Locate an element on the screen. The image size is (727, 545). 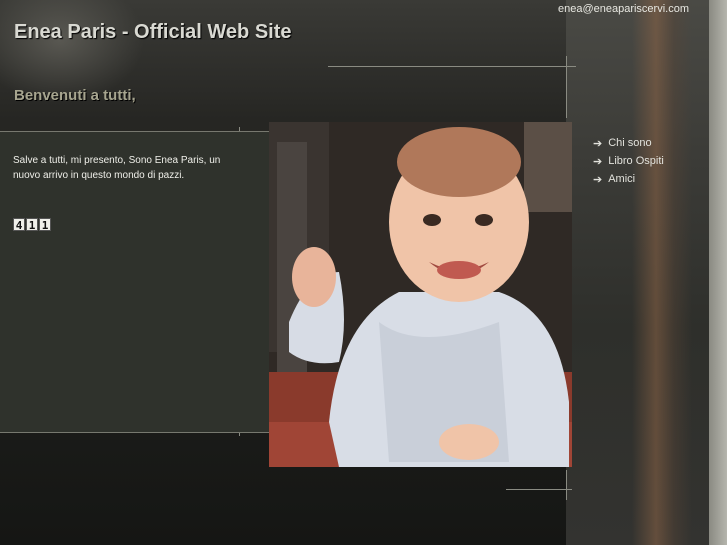
right-edge-bar is located at coordinates (718, 272).